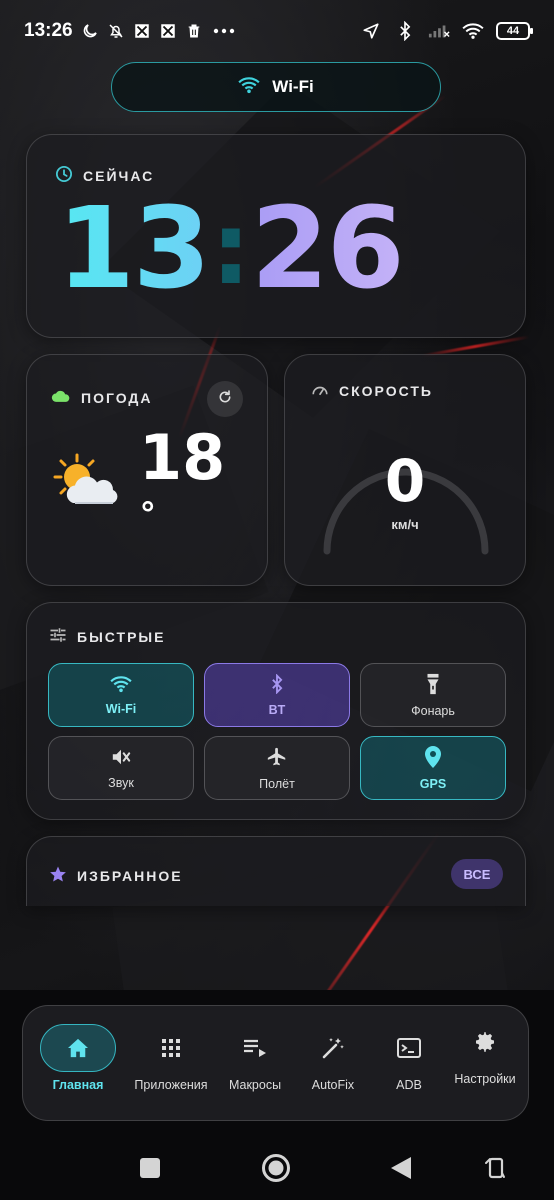 The height and width of the screenshot is (1200, 554). I want to click on toggle-label: Полёт, so click(277, 783).